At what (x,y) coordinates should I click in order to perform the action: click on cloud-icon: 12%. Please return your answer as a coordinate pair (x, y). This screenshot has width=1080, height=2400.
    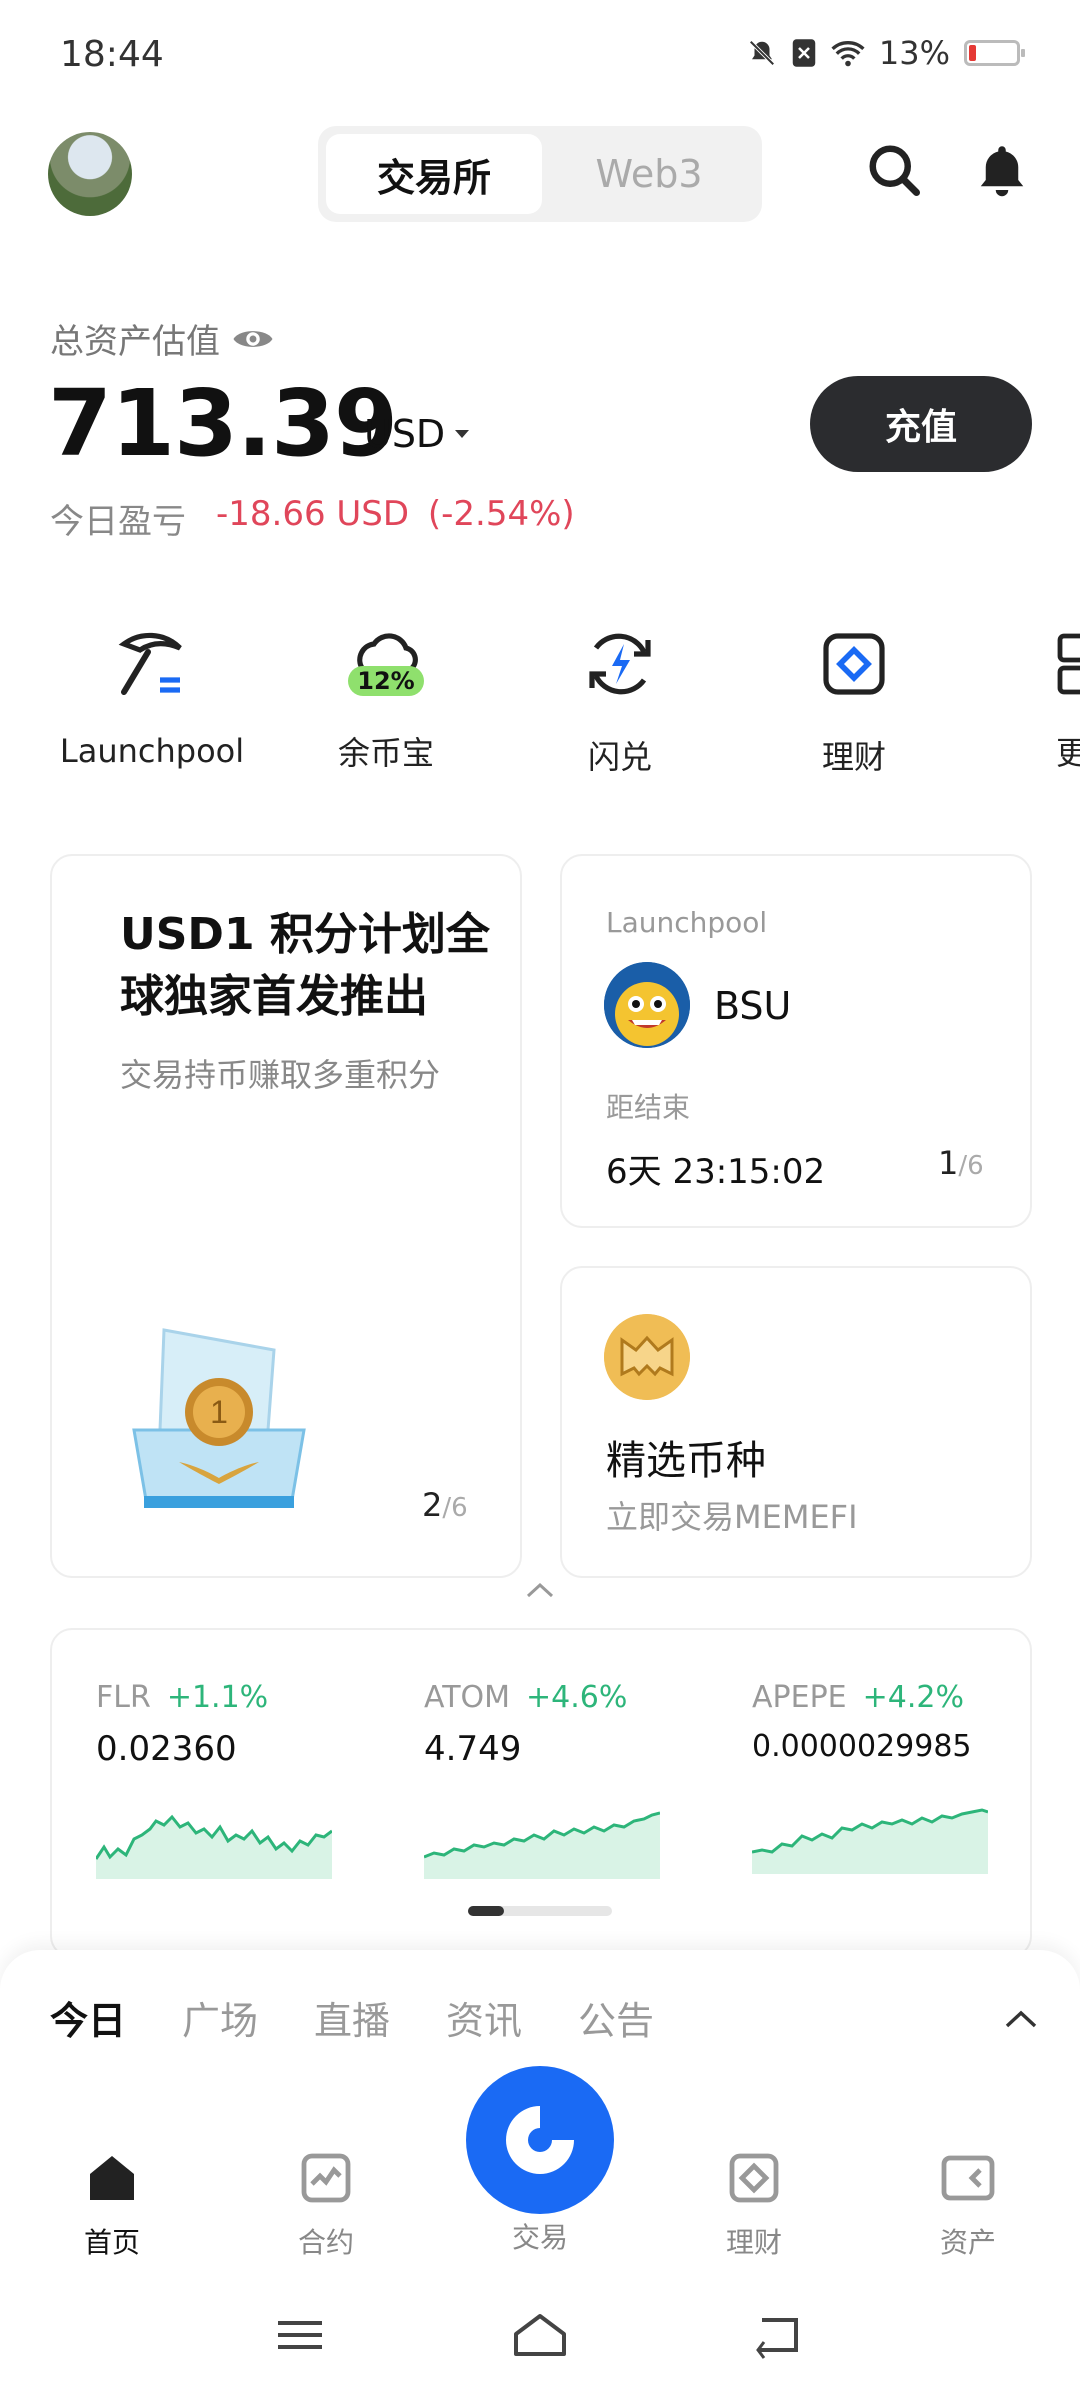
    Looking at the image, I should click on (386, 664).